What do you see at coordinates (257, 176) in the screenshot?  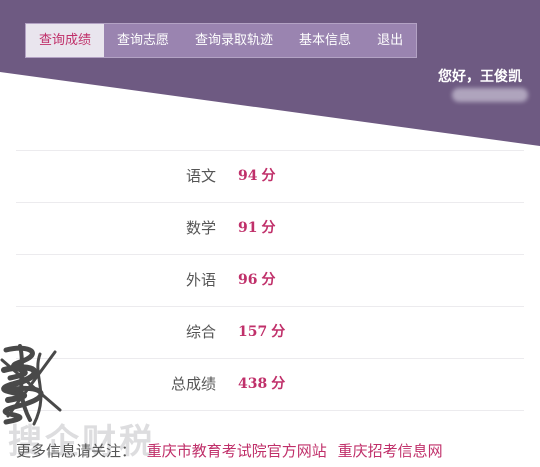 I see `score-value: 94 分` at bounding box center [257, 176].